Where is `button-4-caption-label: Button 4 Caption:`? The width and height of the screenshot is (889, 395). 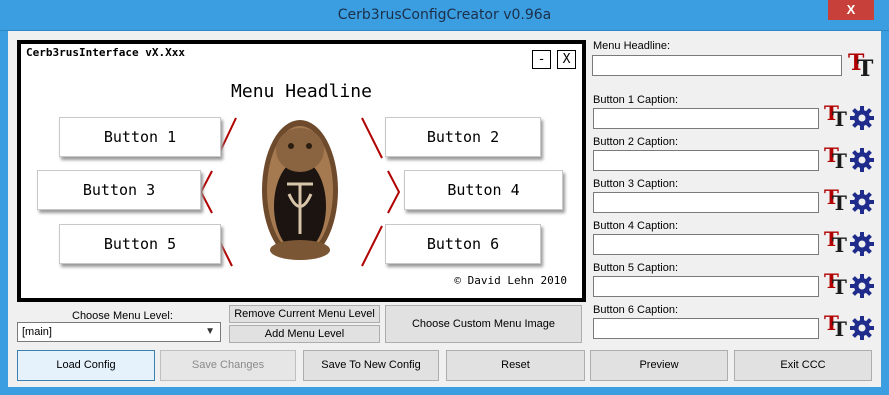
button-4-caption-label: Button 4 Caption: is located at coordinates (636, 226).